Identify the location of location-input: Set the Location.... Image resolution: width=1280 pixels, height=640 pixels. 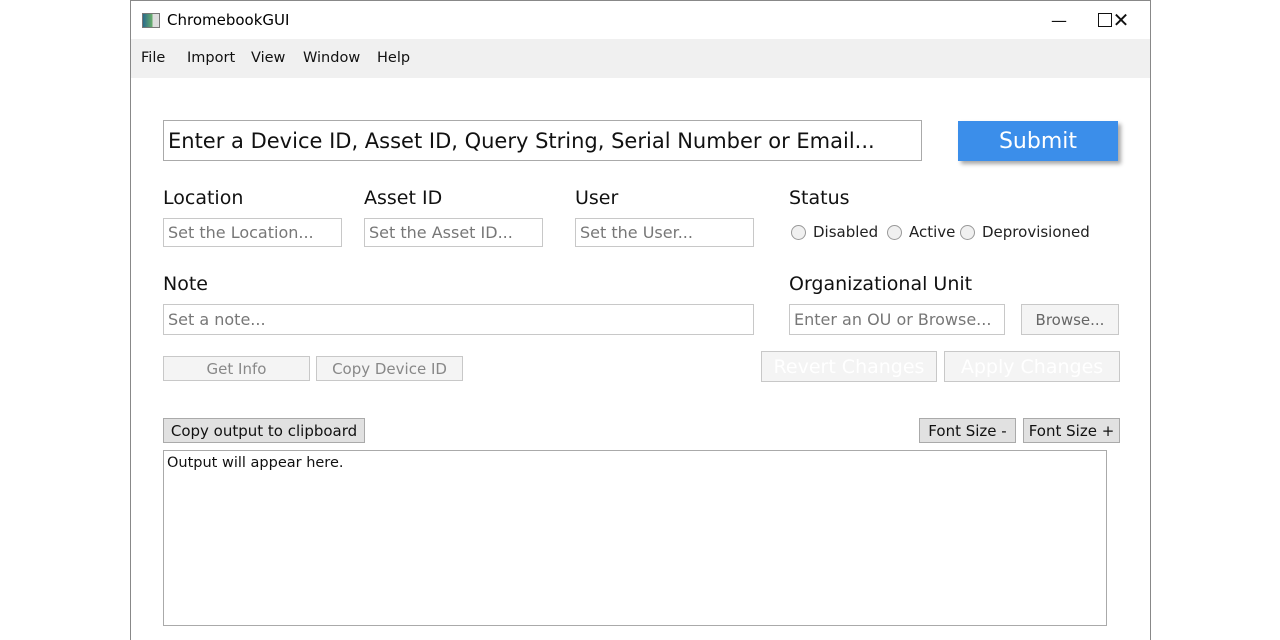
(252, 232).